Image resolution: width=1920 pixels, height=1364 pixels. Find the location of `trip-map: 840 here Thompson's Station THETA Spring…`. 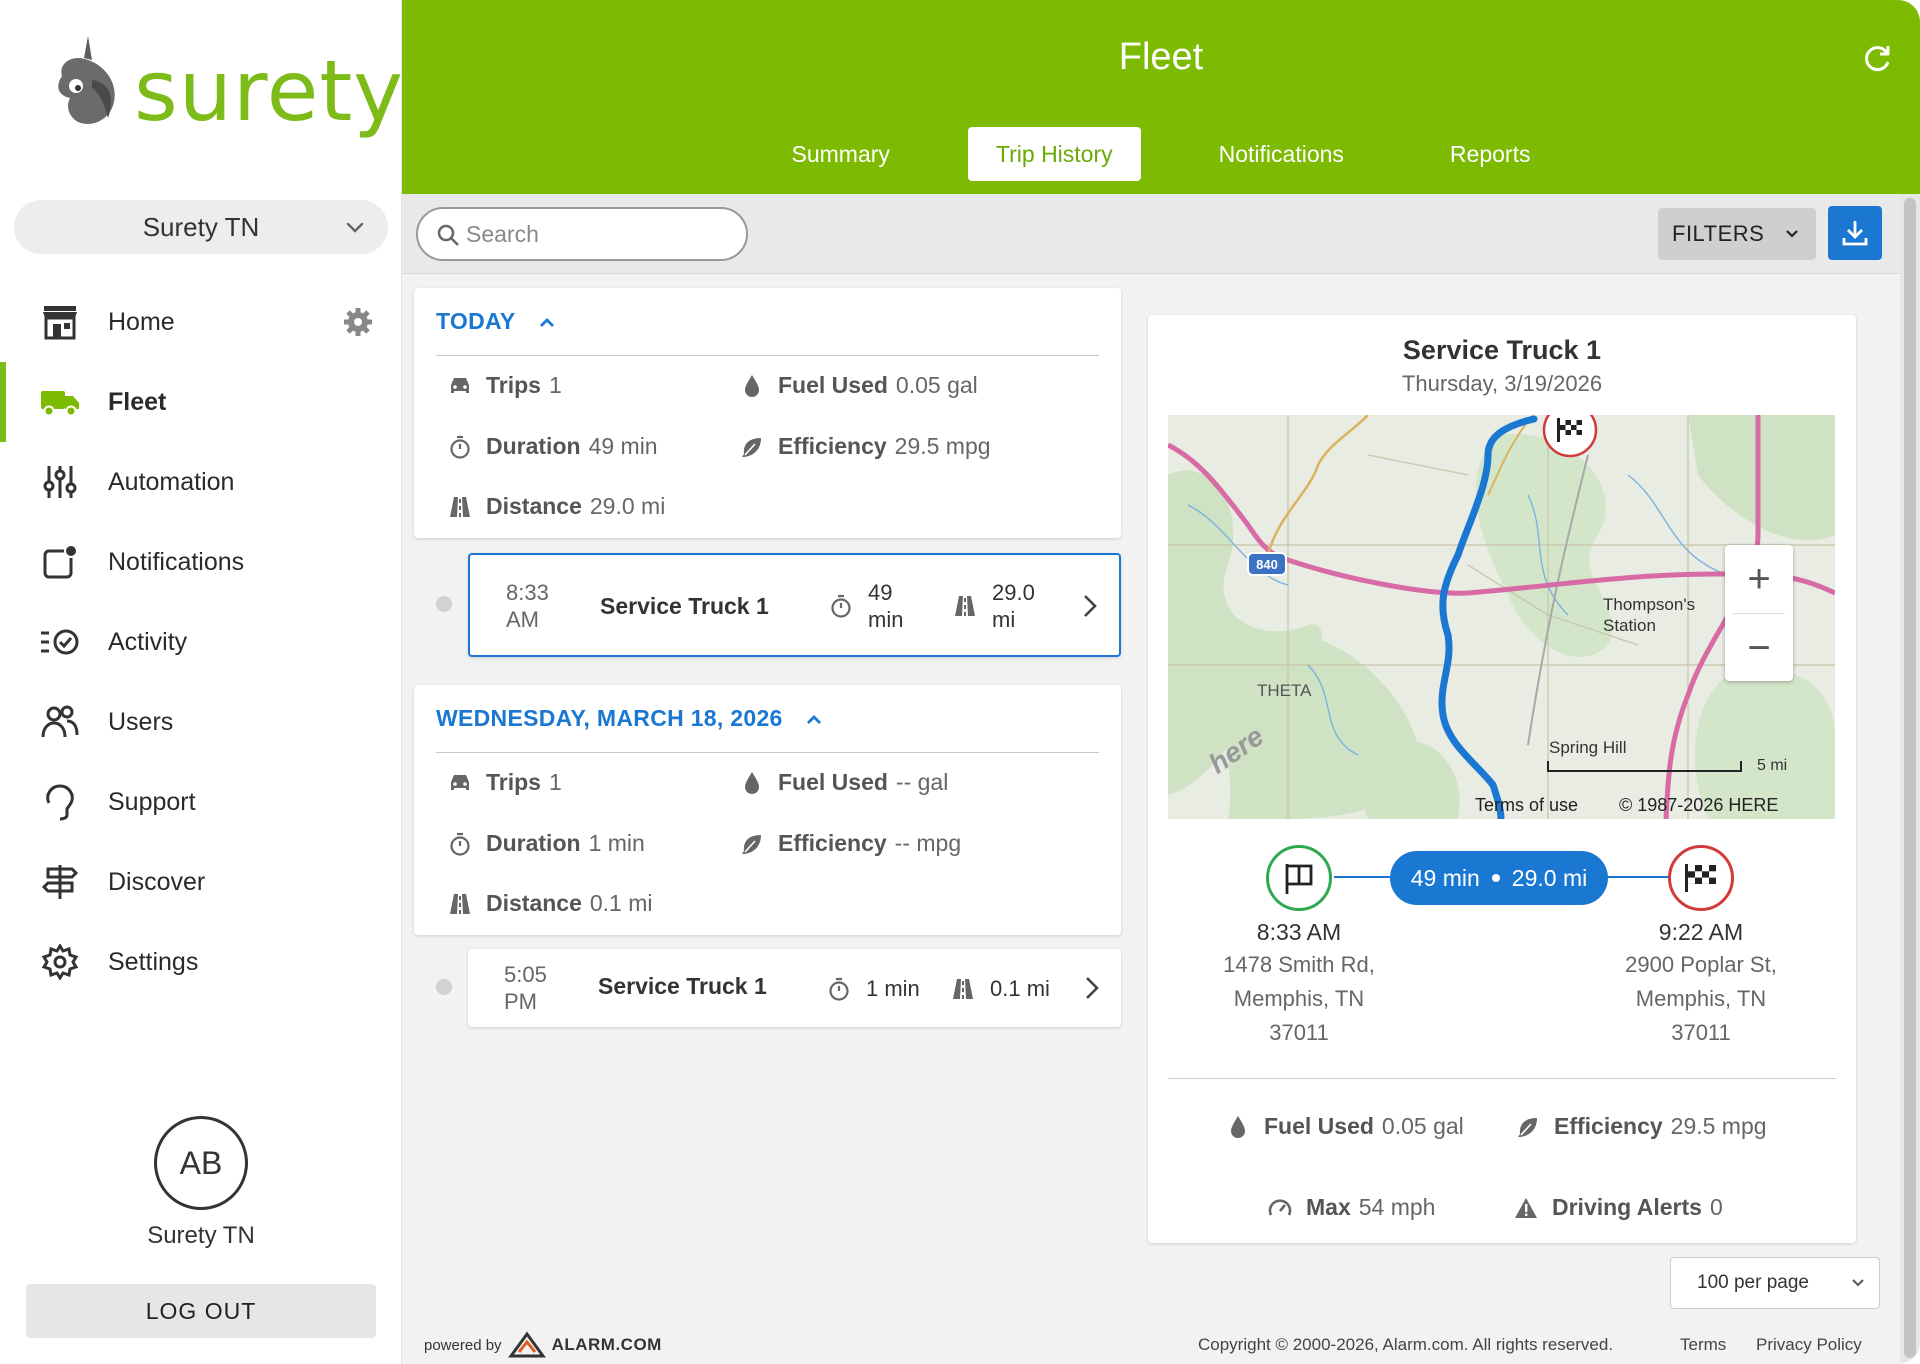

trip-map: 840 here Thompson's Station THETA Spring… is located at coordinates (1501, 617).